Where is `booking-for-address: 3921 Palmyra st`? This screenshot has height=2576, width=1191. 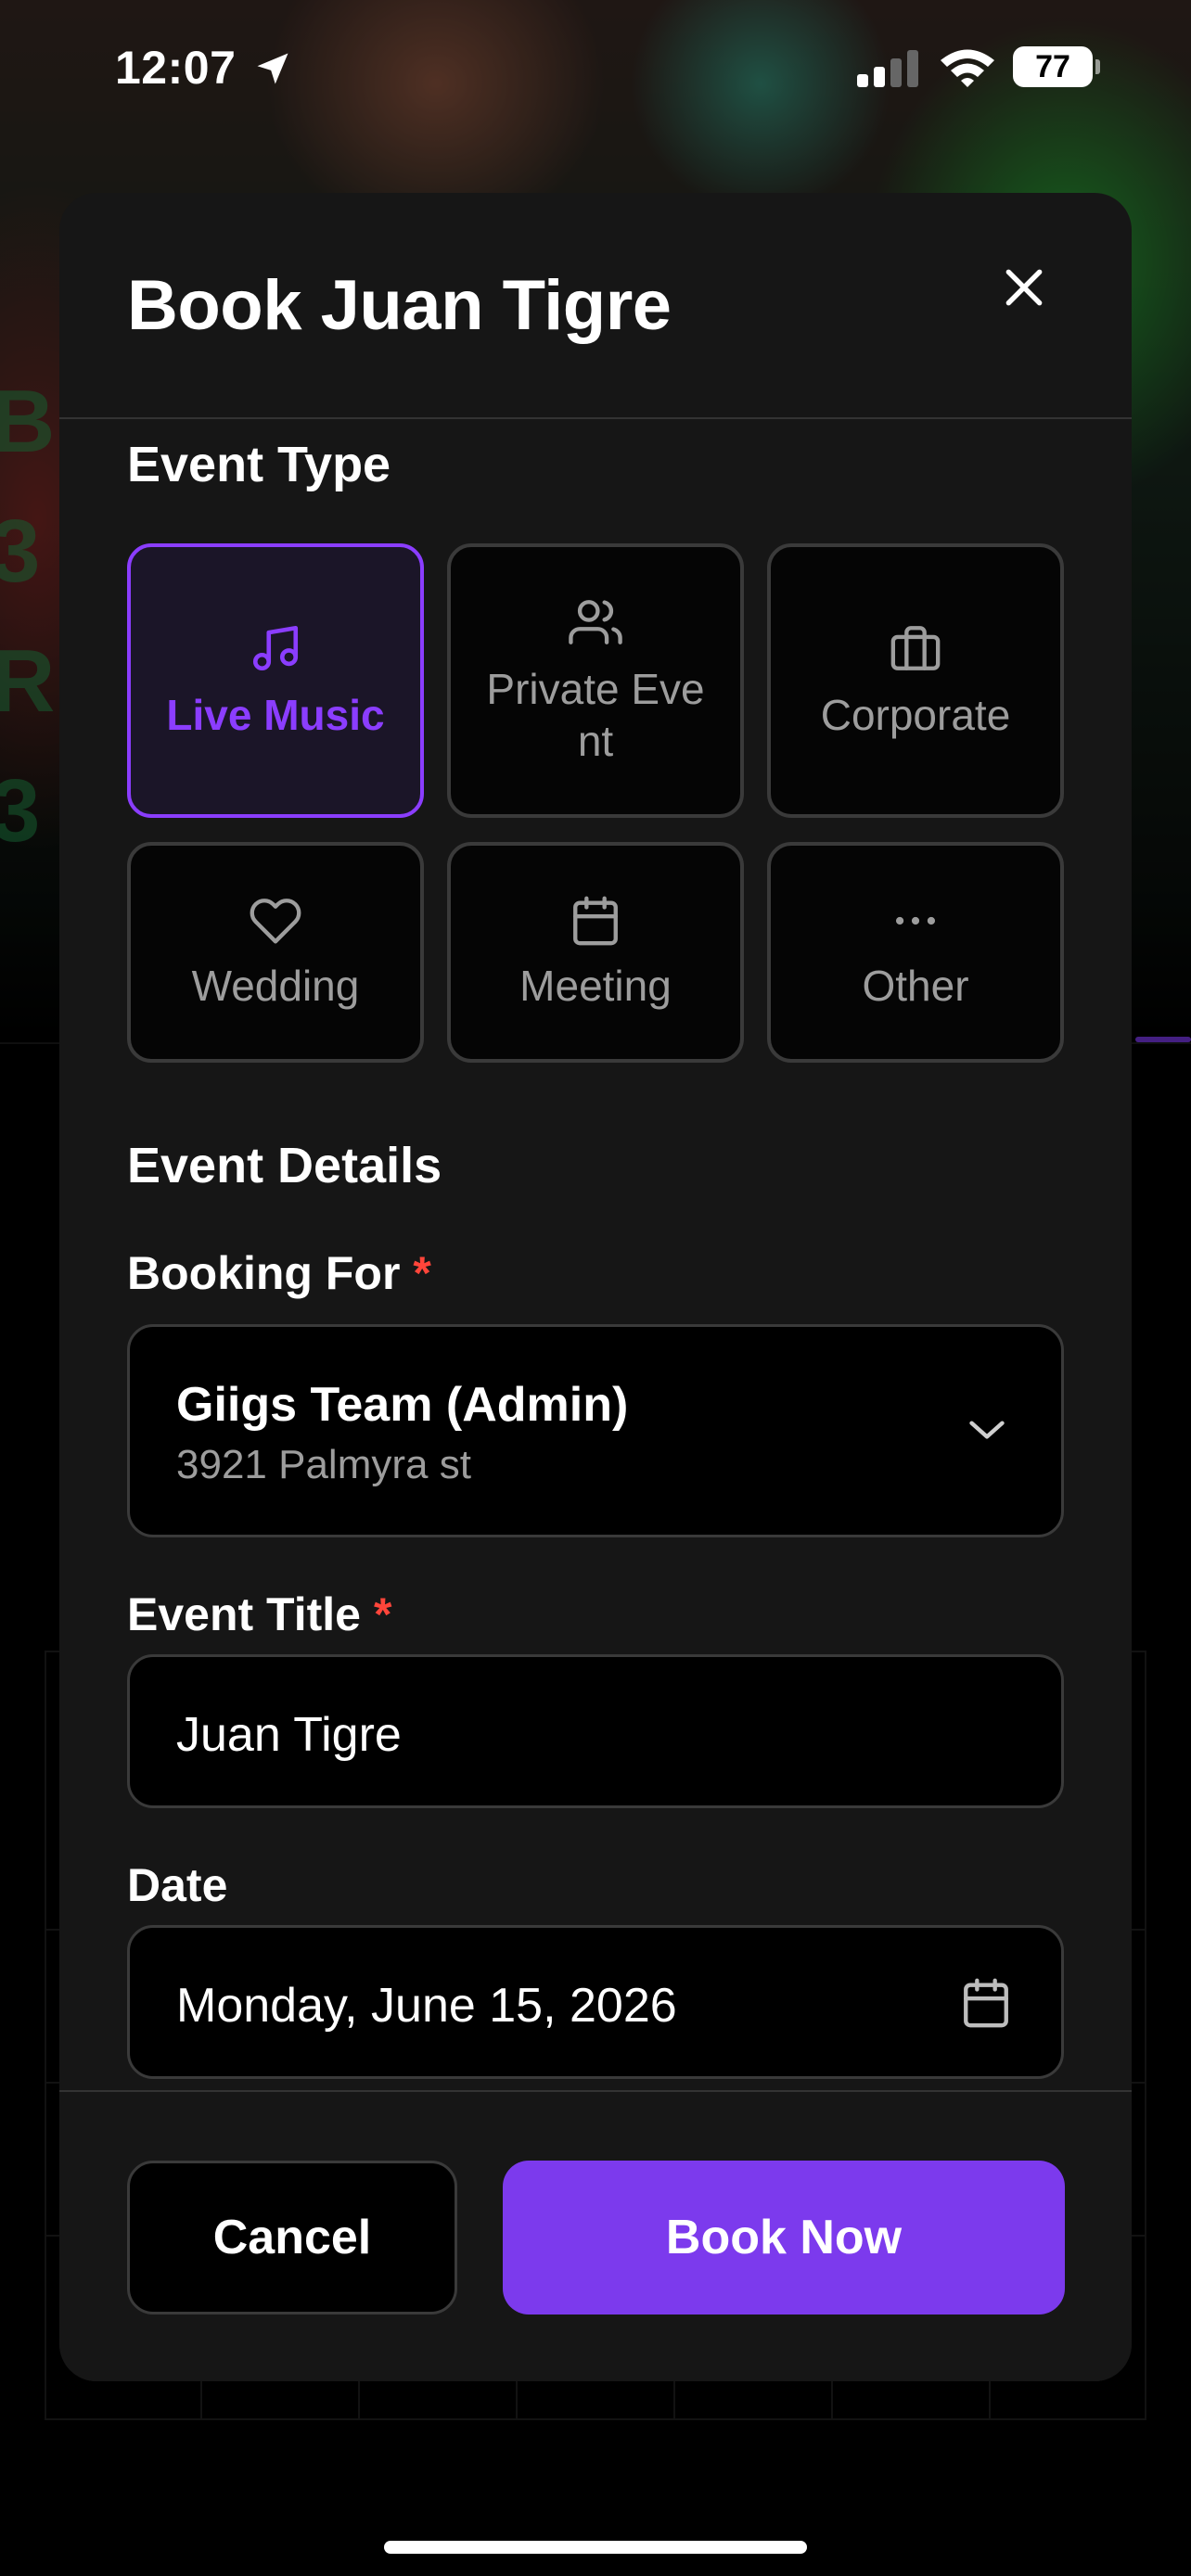 booking-for-address: 3921 Palmyra st is located at coordinates (323, 1464).